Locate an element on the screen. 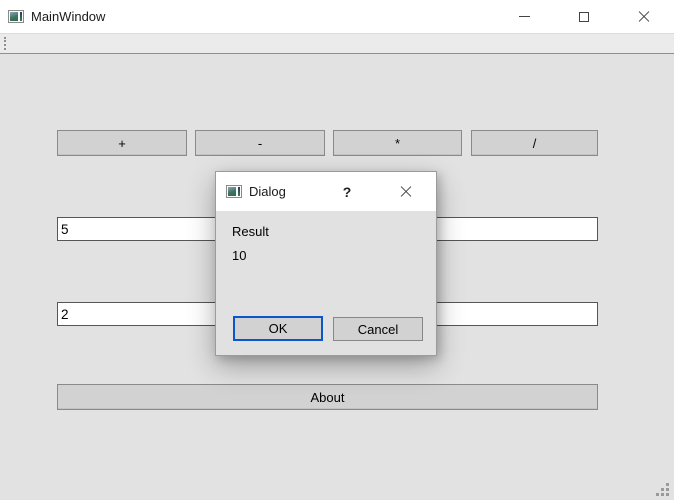  dialog-close-button is located at coordinates (406, 191).